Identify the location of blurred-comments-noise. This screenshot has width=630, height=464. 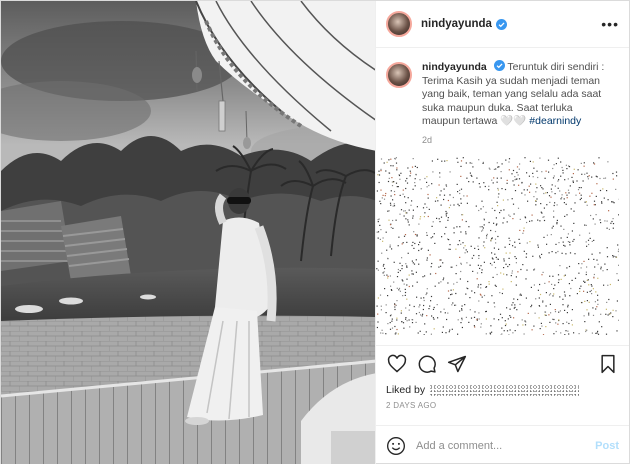
(497, 245).